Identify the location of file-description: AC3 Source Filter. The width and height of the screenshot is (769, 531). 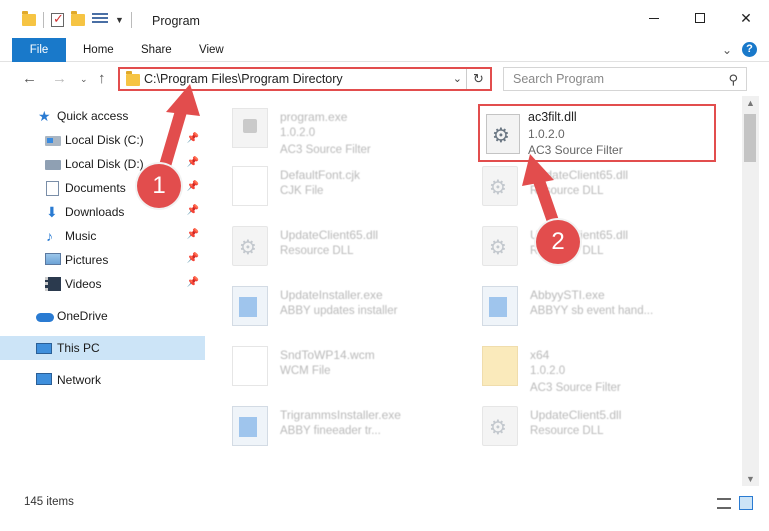
(575, 150).